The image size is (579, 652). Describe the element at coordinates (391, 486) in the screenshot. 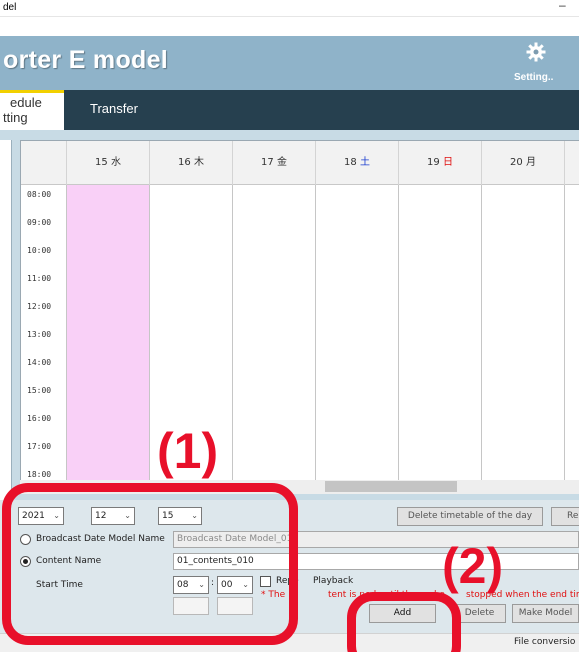

I see `scrollbar-thumb` at that location.